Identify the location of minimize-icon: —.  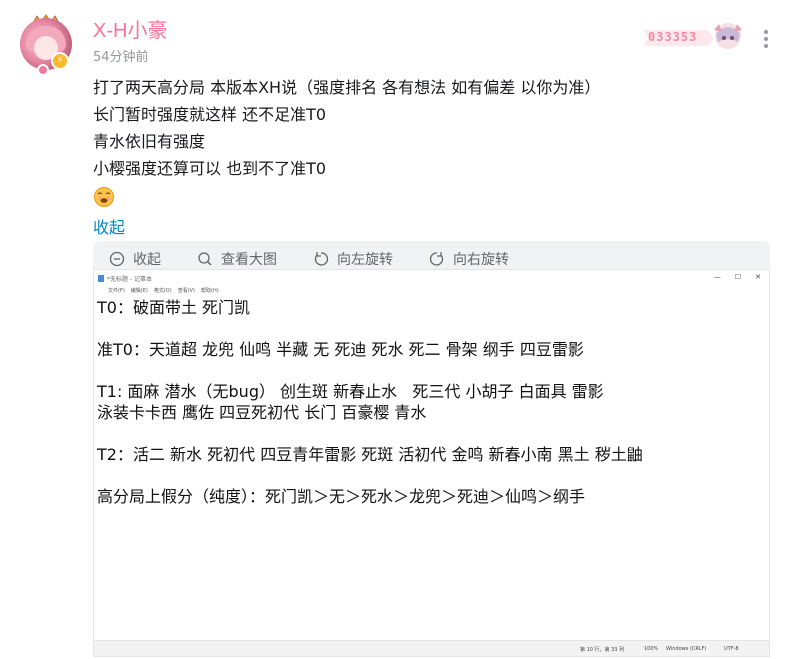
(717, 277).